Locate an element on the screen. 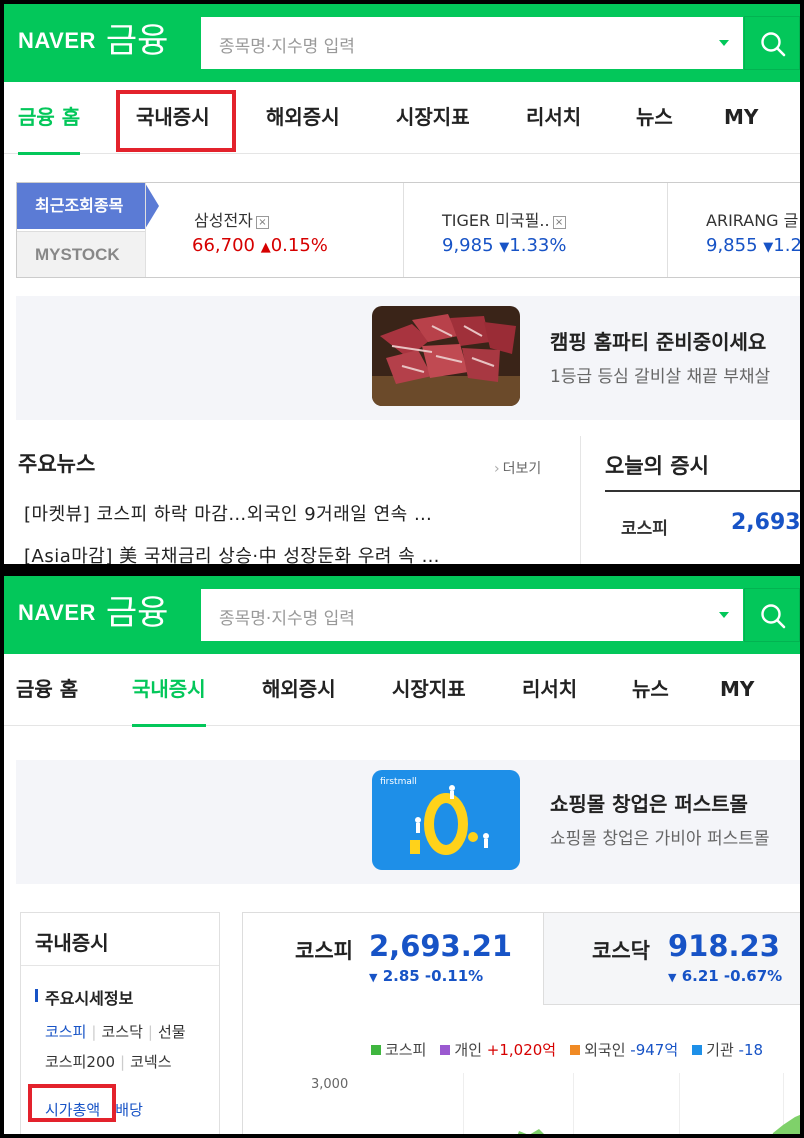 This screenshot has width=804, height=1138. stock-price: 66,700 is located at coordinates (223, 245).